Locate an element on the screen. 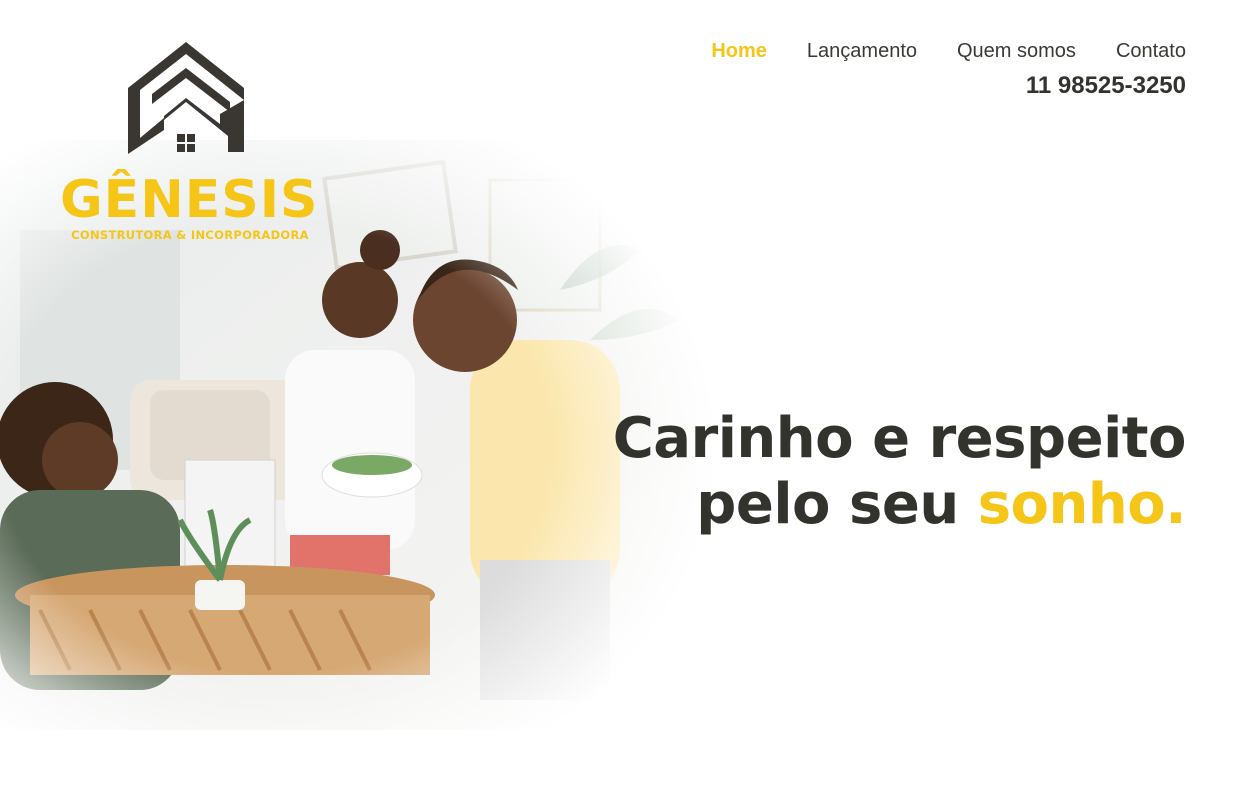 The height and width of the screenshot is (800, 1248). headline-accent-word: sonho. is located at coordinates (1082, 504).